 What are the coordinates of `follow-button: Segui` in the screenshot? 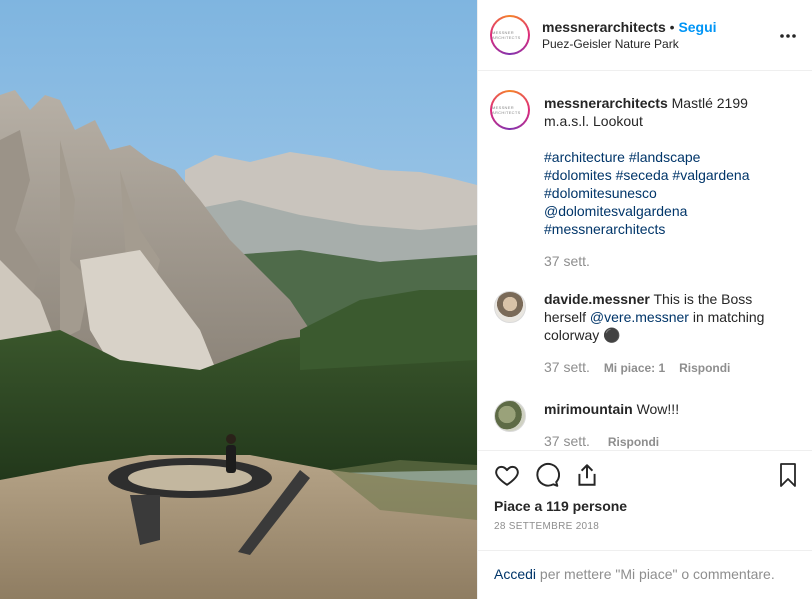 It's located at (697, 27).